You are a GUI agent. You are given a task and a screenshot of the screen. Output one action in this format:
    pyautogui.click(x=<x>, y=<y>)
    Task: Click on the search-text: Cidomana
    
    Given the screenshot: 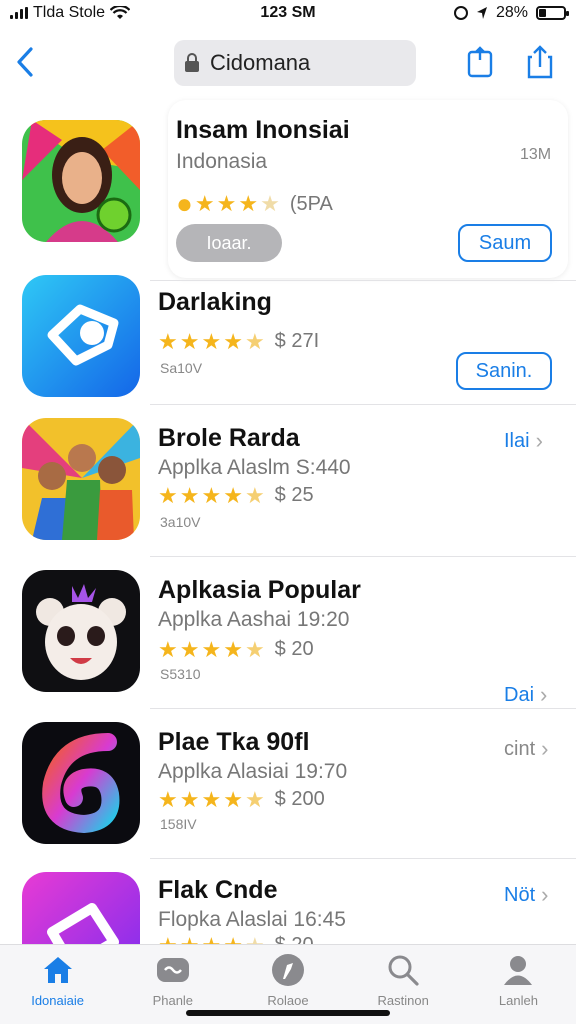 What is the action you would take?
    pyautogui.click(x=260, y=62)
    